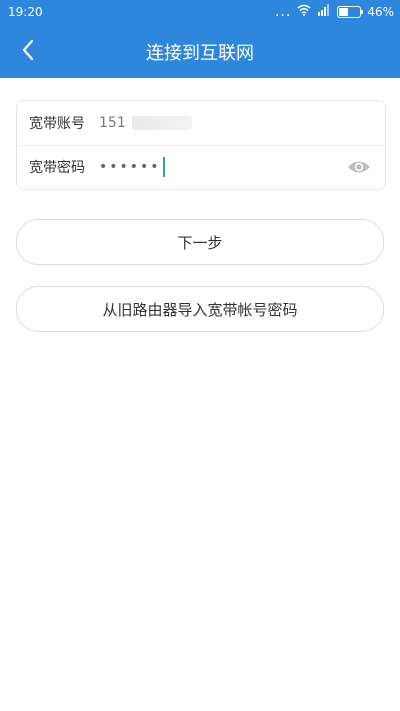 This screenshot has height=711, width=400. What do you see at coordinates (163, 167) in the screenshot?
I see `text-cursor` at bounding box center [163, 167].